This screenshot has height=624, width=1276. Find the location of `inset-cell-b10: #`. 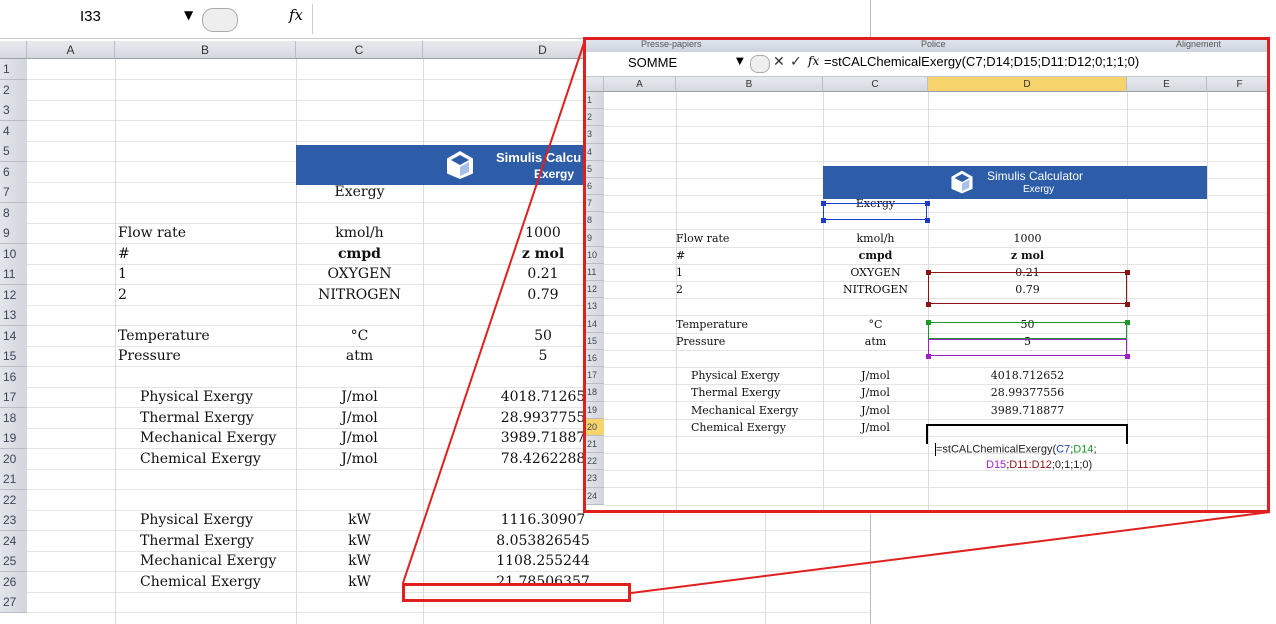

inset-cell-b10: # is located at coordinates (680, 255).